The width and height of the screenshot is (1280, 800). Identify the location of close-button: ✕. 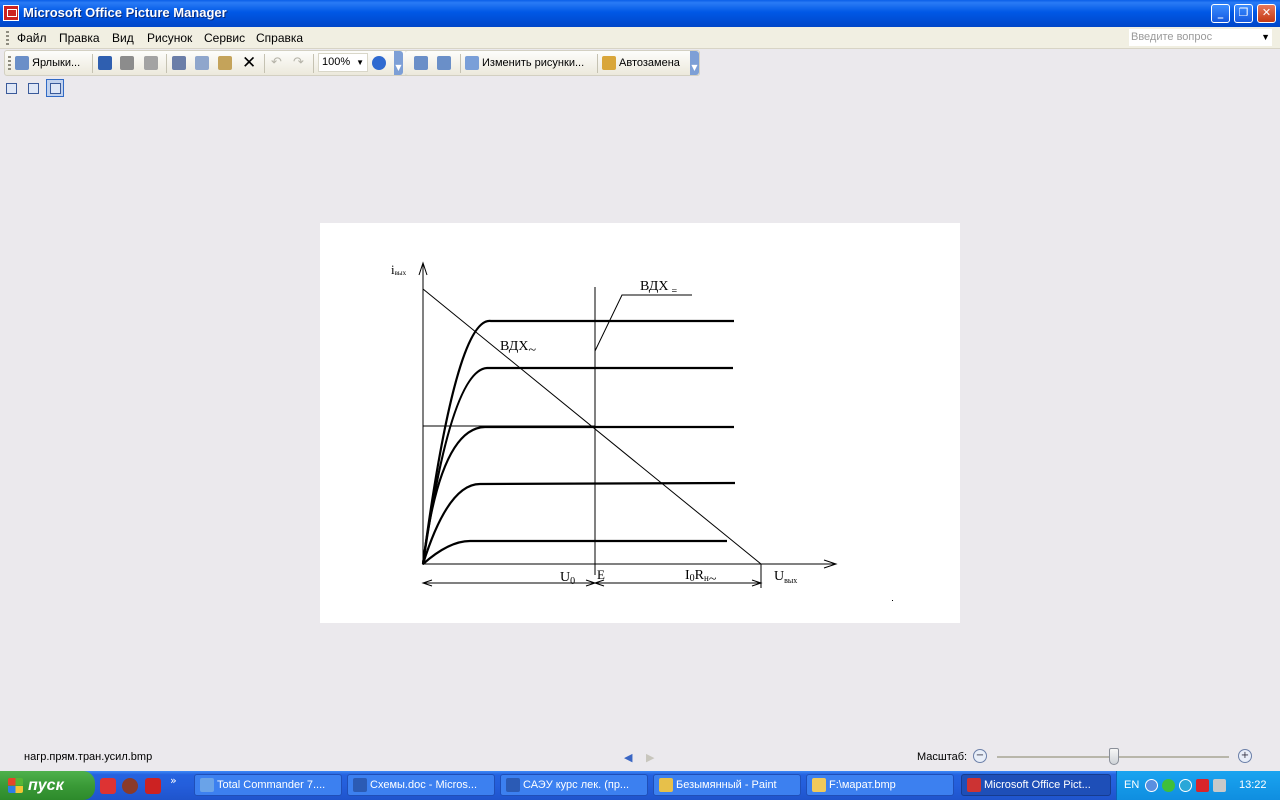
(1266, 13).